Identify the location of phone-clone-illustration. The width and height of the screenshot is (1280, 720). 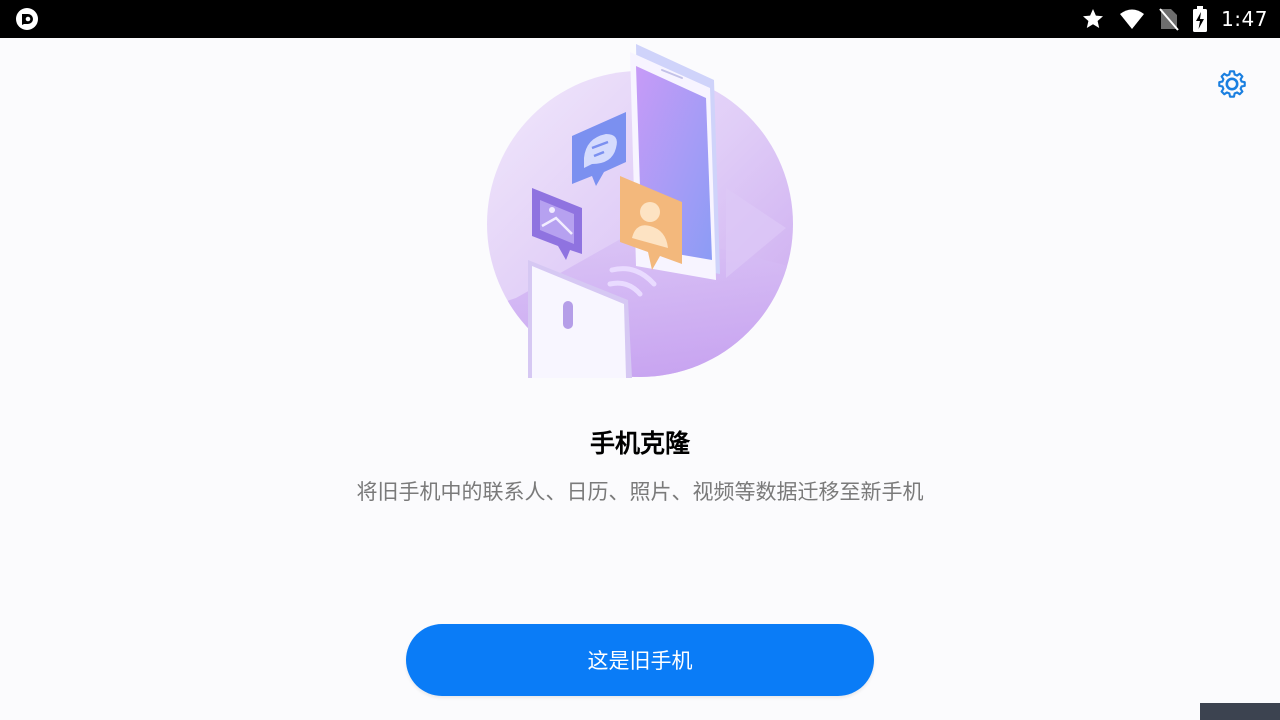
(640, 208).